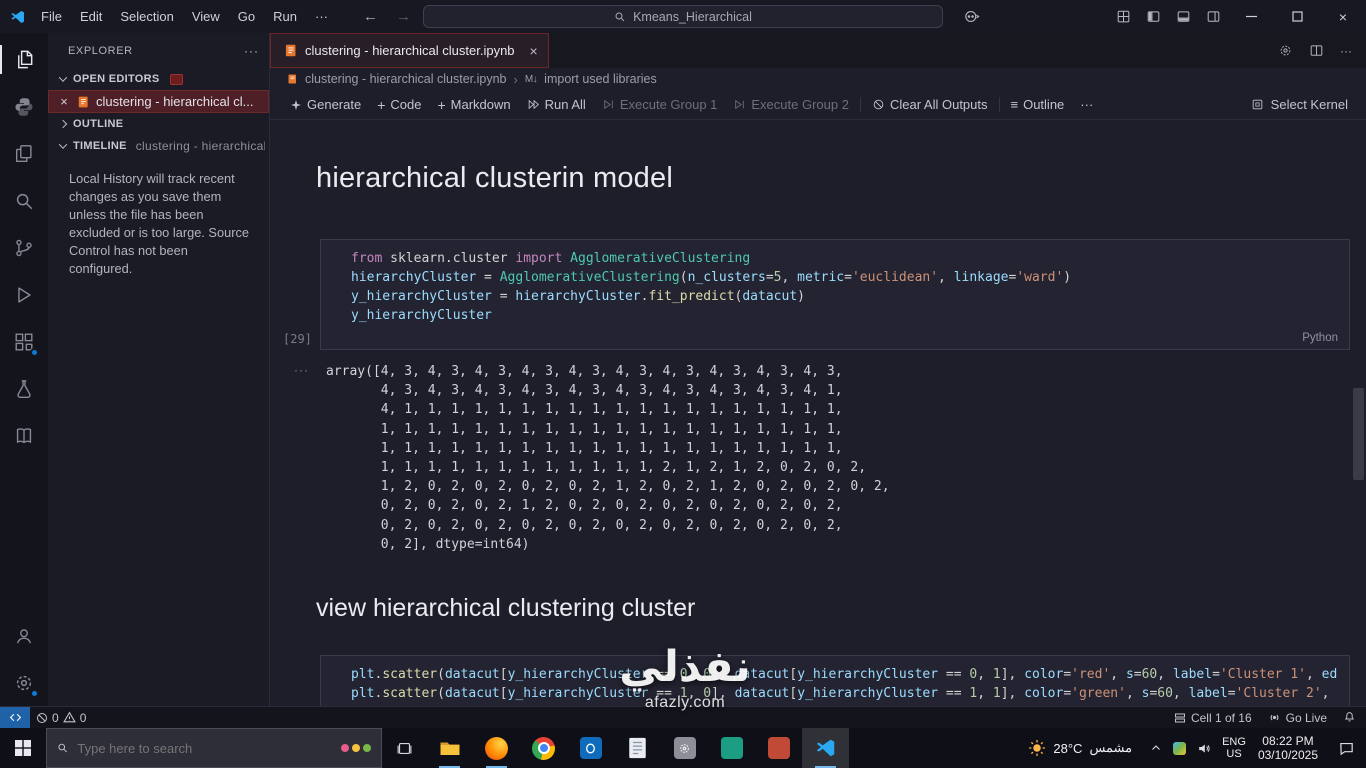 This screenshot has width=1366, height=768. What do you see at coordinates (158, 124) in the screenshot?
I see `outline-header: OUTLINE` at bounding box center [158, 124].